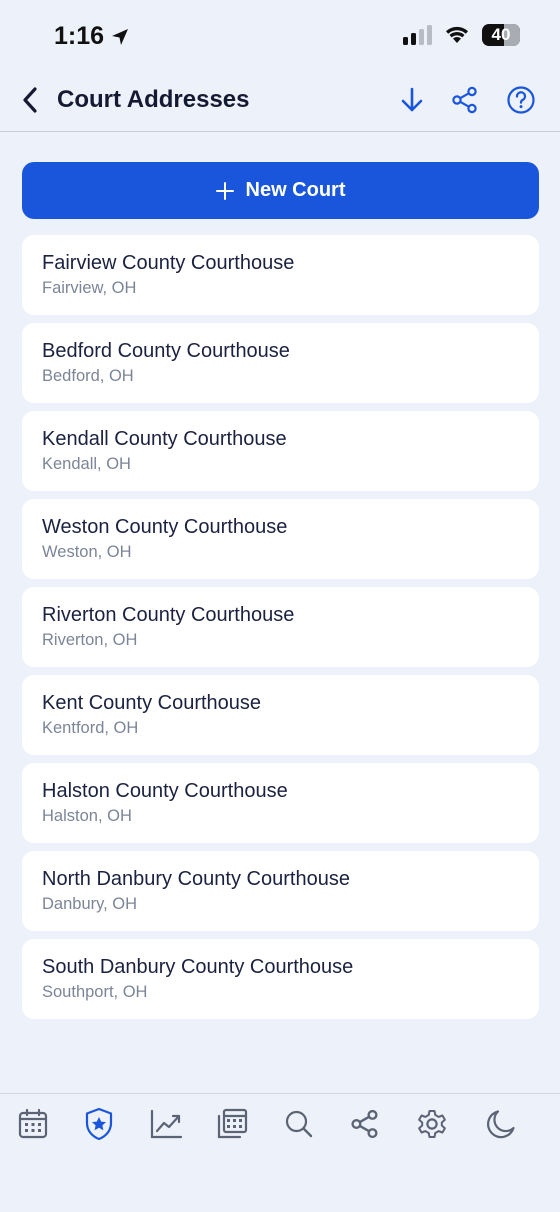 This screenshot has width=560, height=1212. I want to click on chart-trend-icon, so click(166, 1124).